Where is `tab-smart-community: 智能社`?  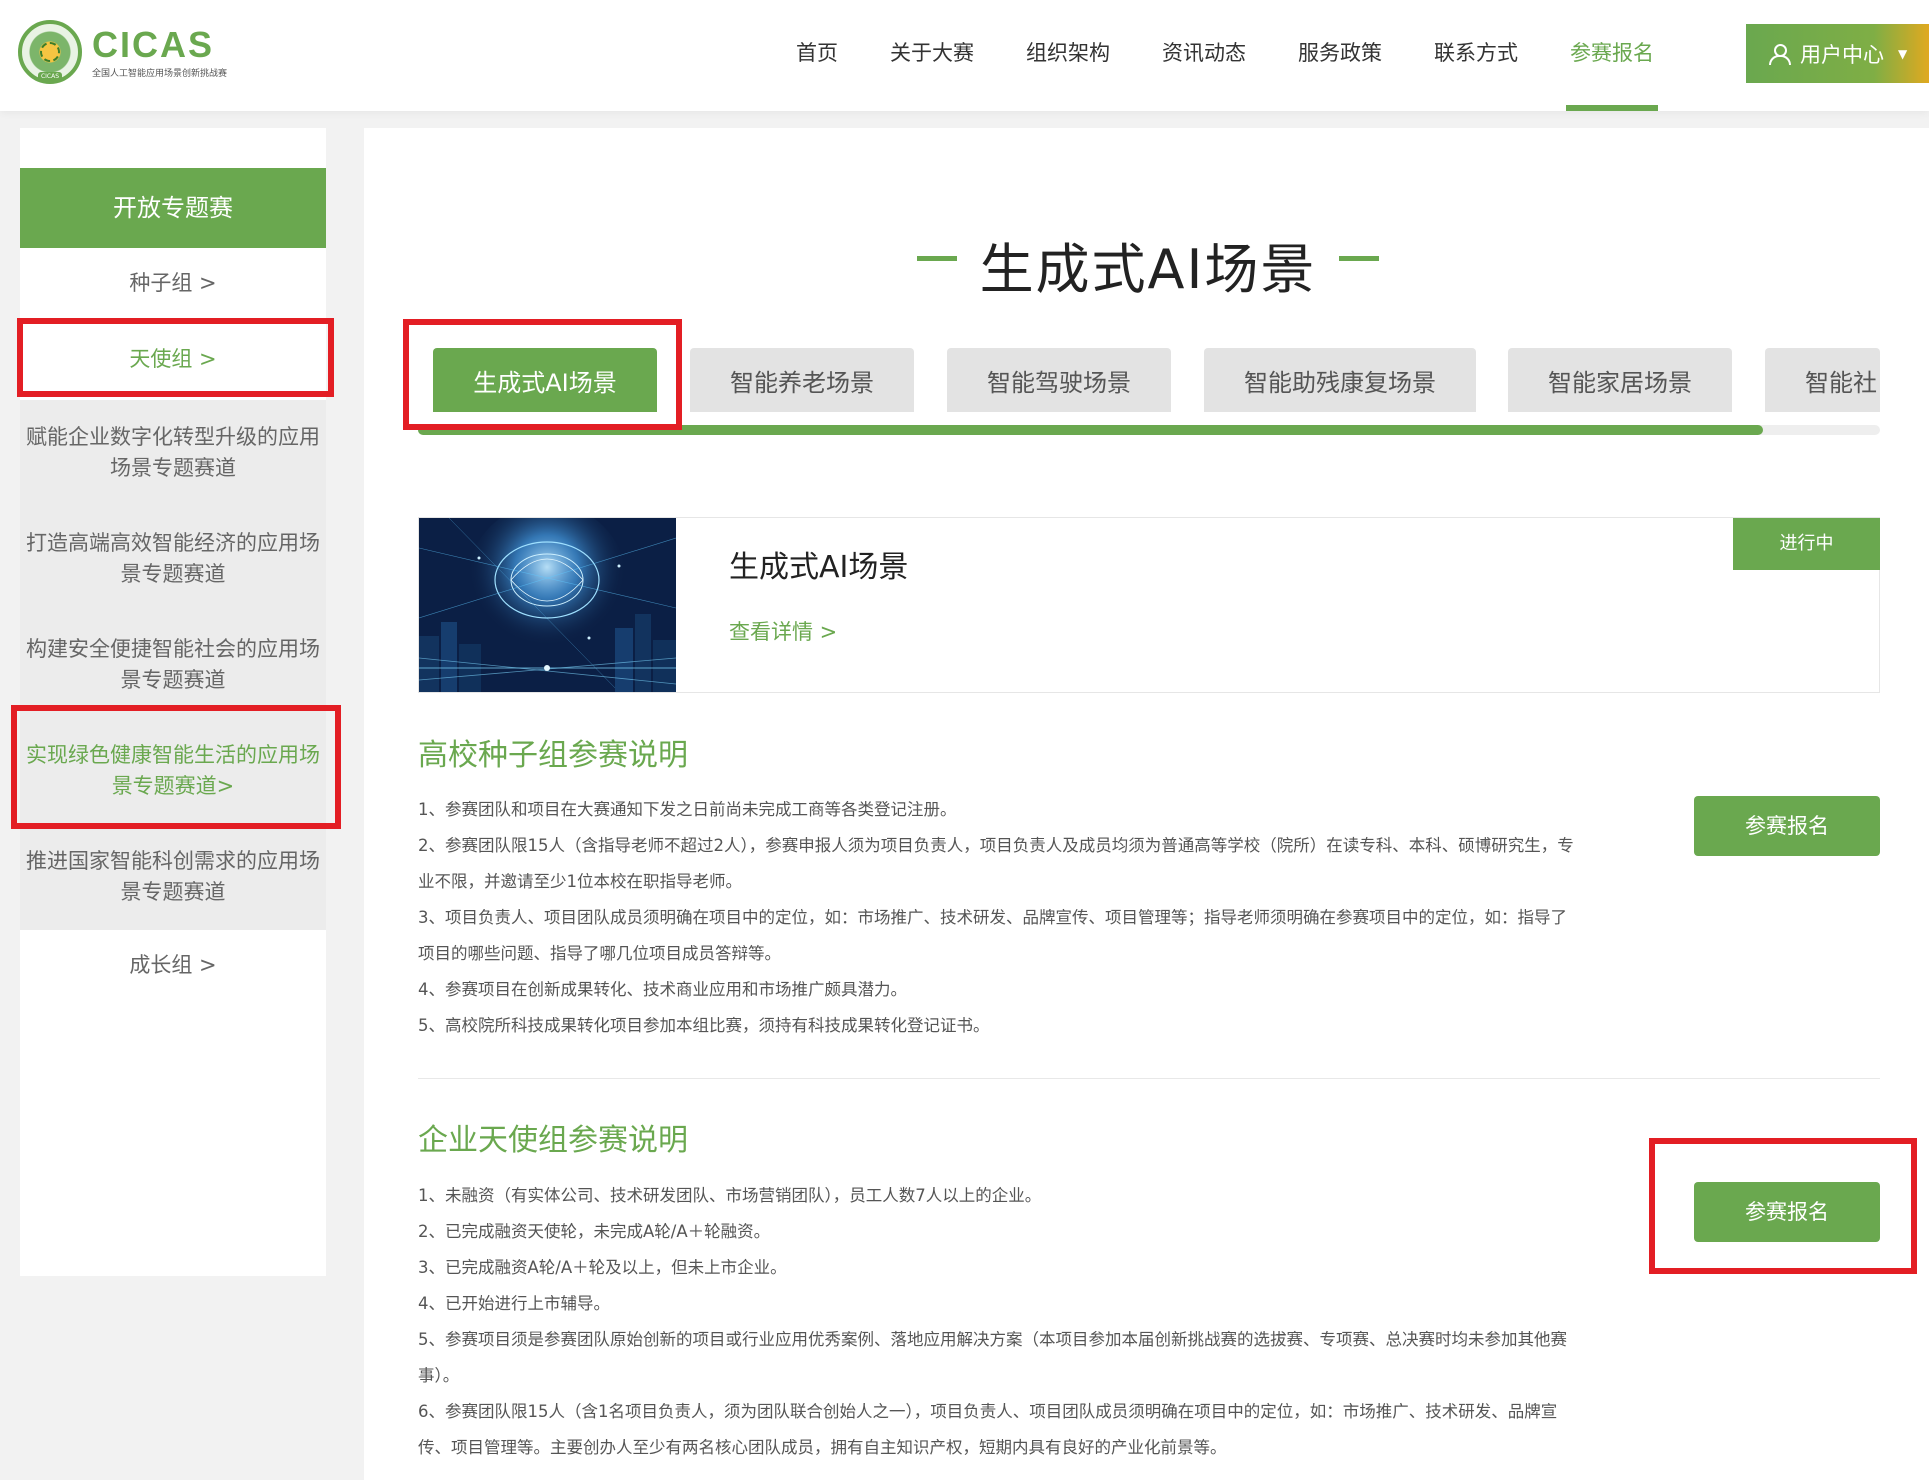 tab-smart-community: 智能社 is located at coordinates (1822, 380).